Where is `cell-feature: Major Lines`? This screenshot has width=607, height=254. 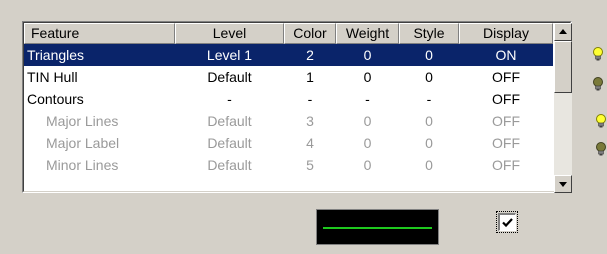
cell-feature: Major Lines is located at coordinates (82, 121).